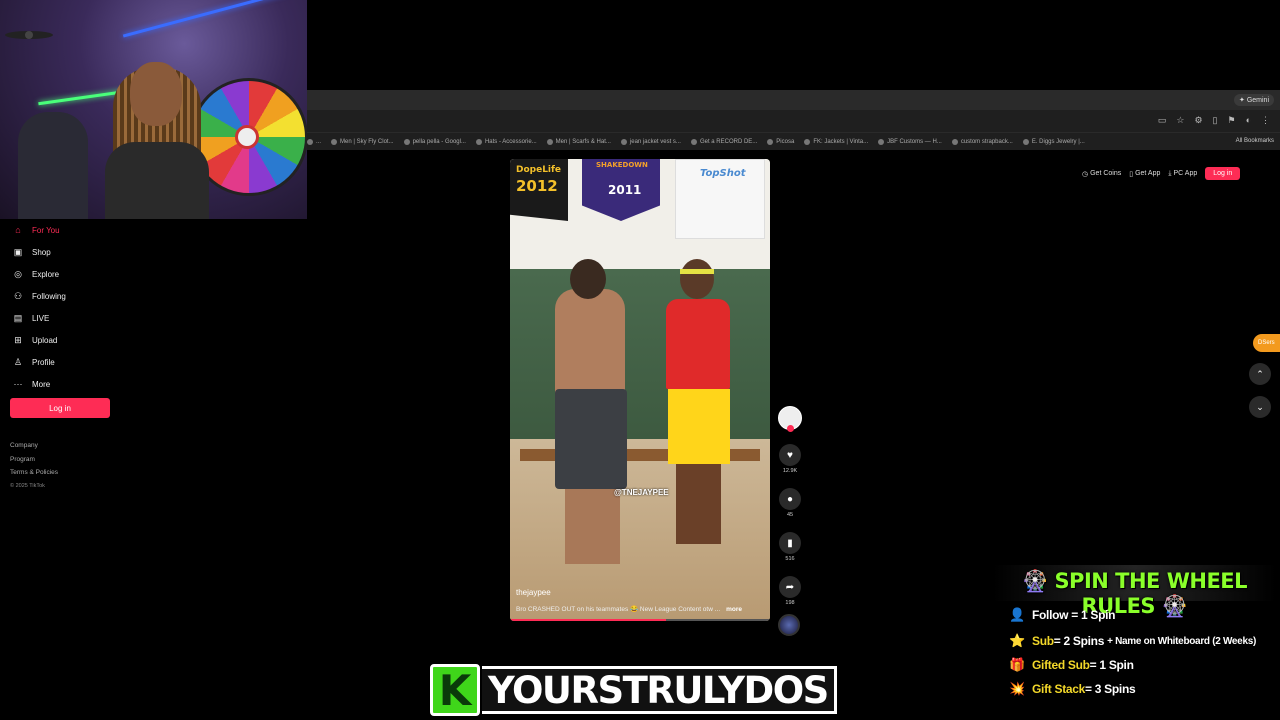 The image size is (1280, 720). What do you see at coordinates (790, 503) in the screenshot?
I see `comment-button: ● 45` at bounding box center [790, 503].